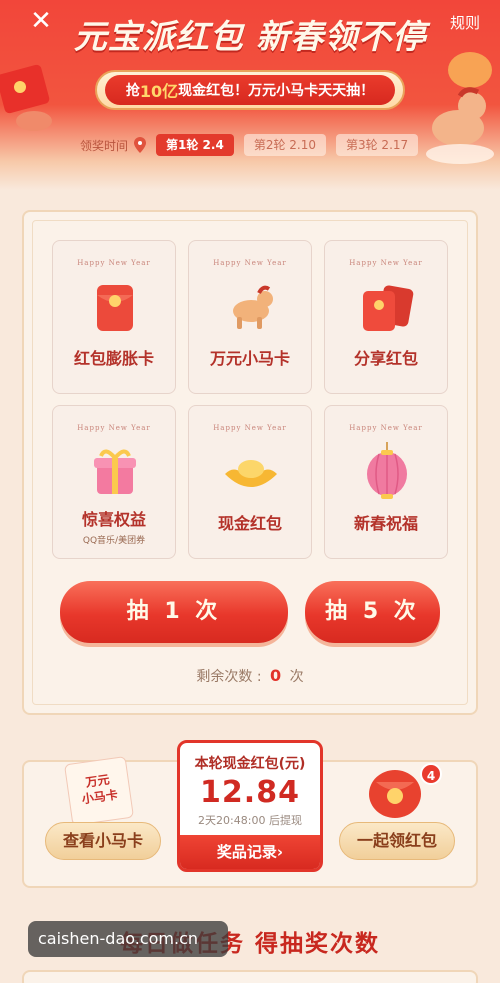 The width and height of the screenshot is (500, 983). I want to click on gold-ingot-icon, so click(251, 473).